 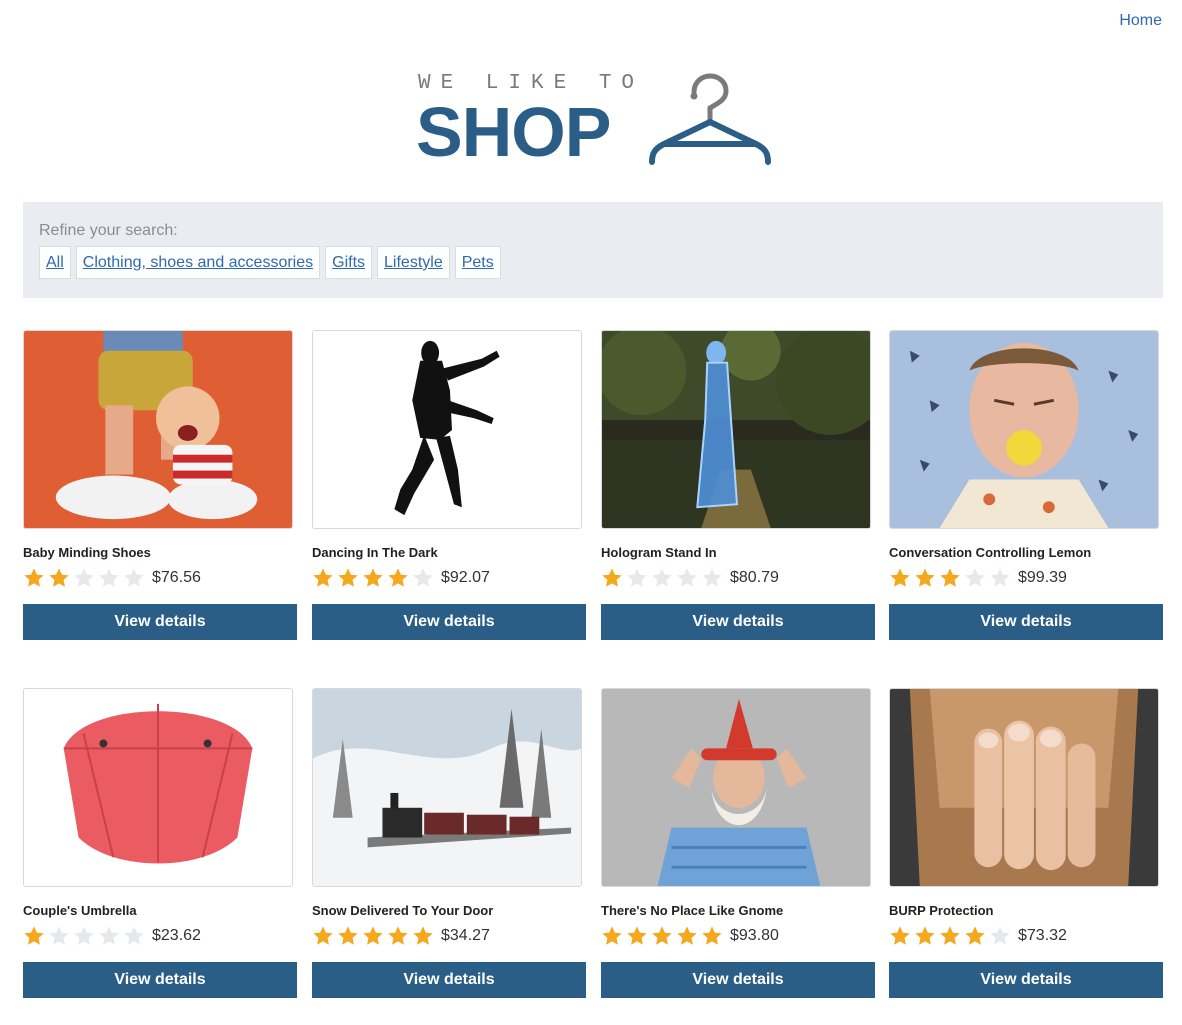 What do you see at coordinates (736, 787) in the screenshot?
I see `gnome-man-image` at bounding box center [736, 787].